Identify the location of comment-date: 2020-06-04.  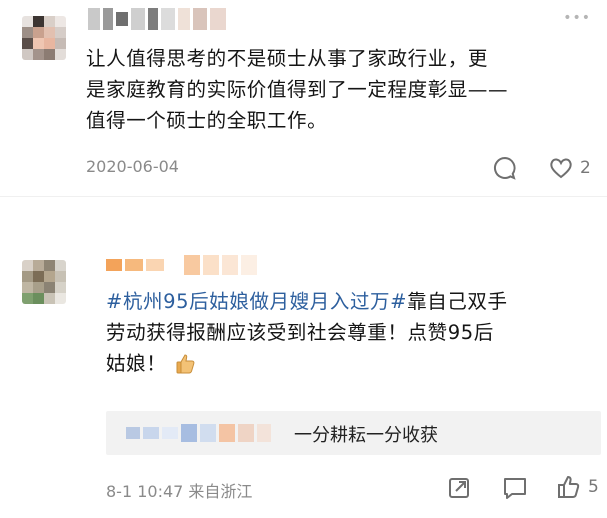
(132, 166).